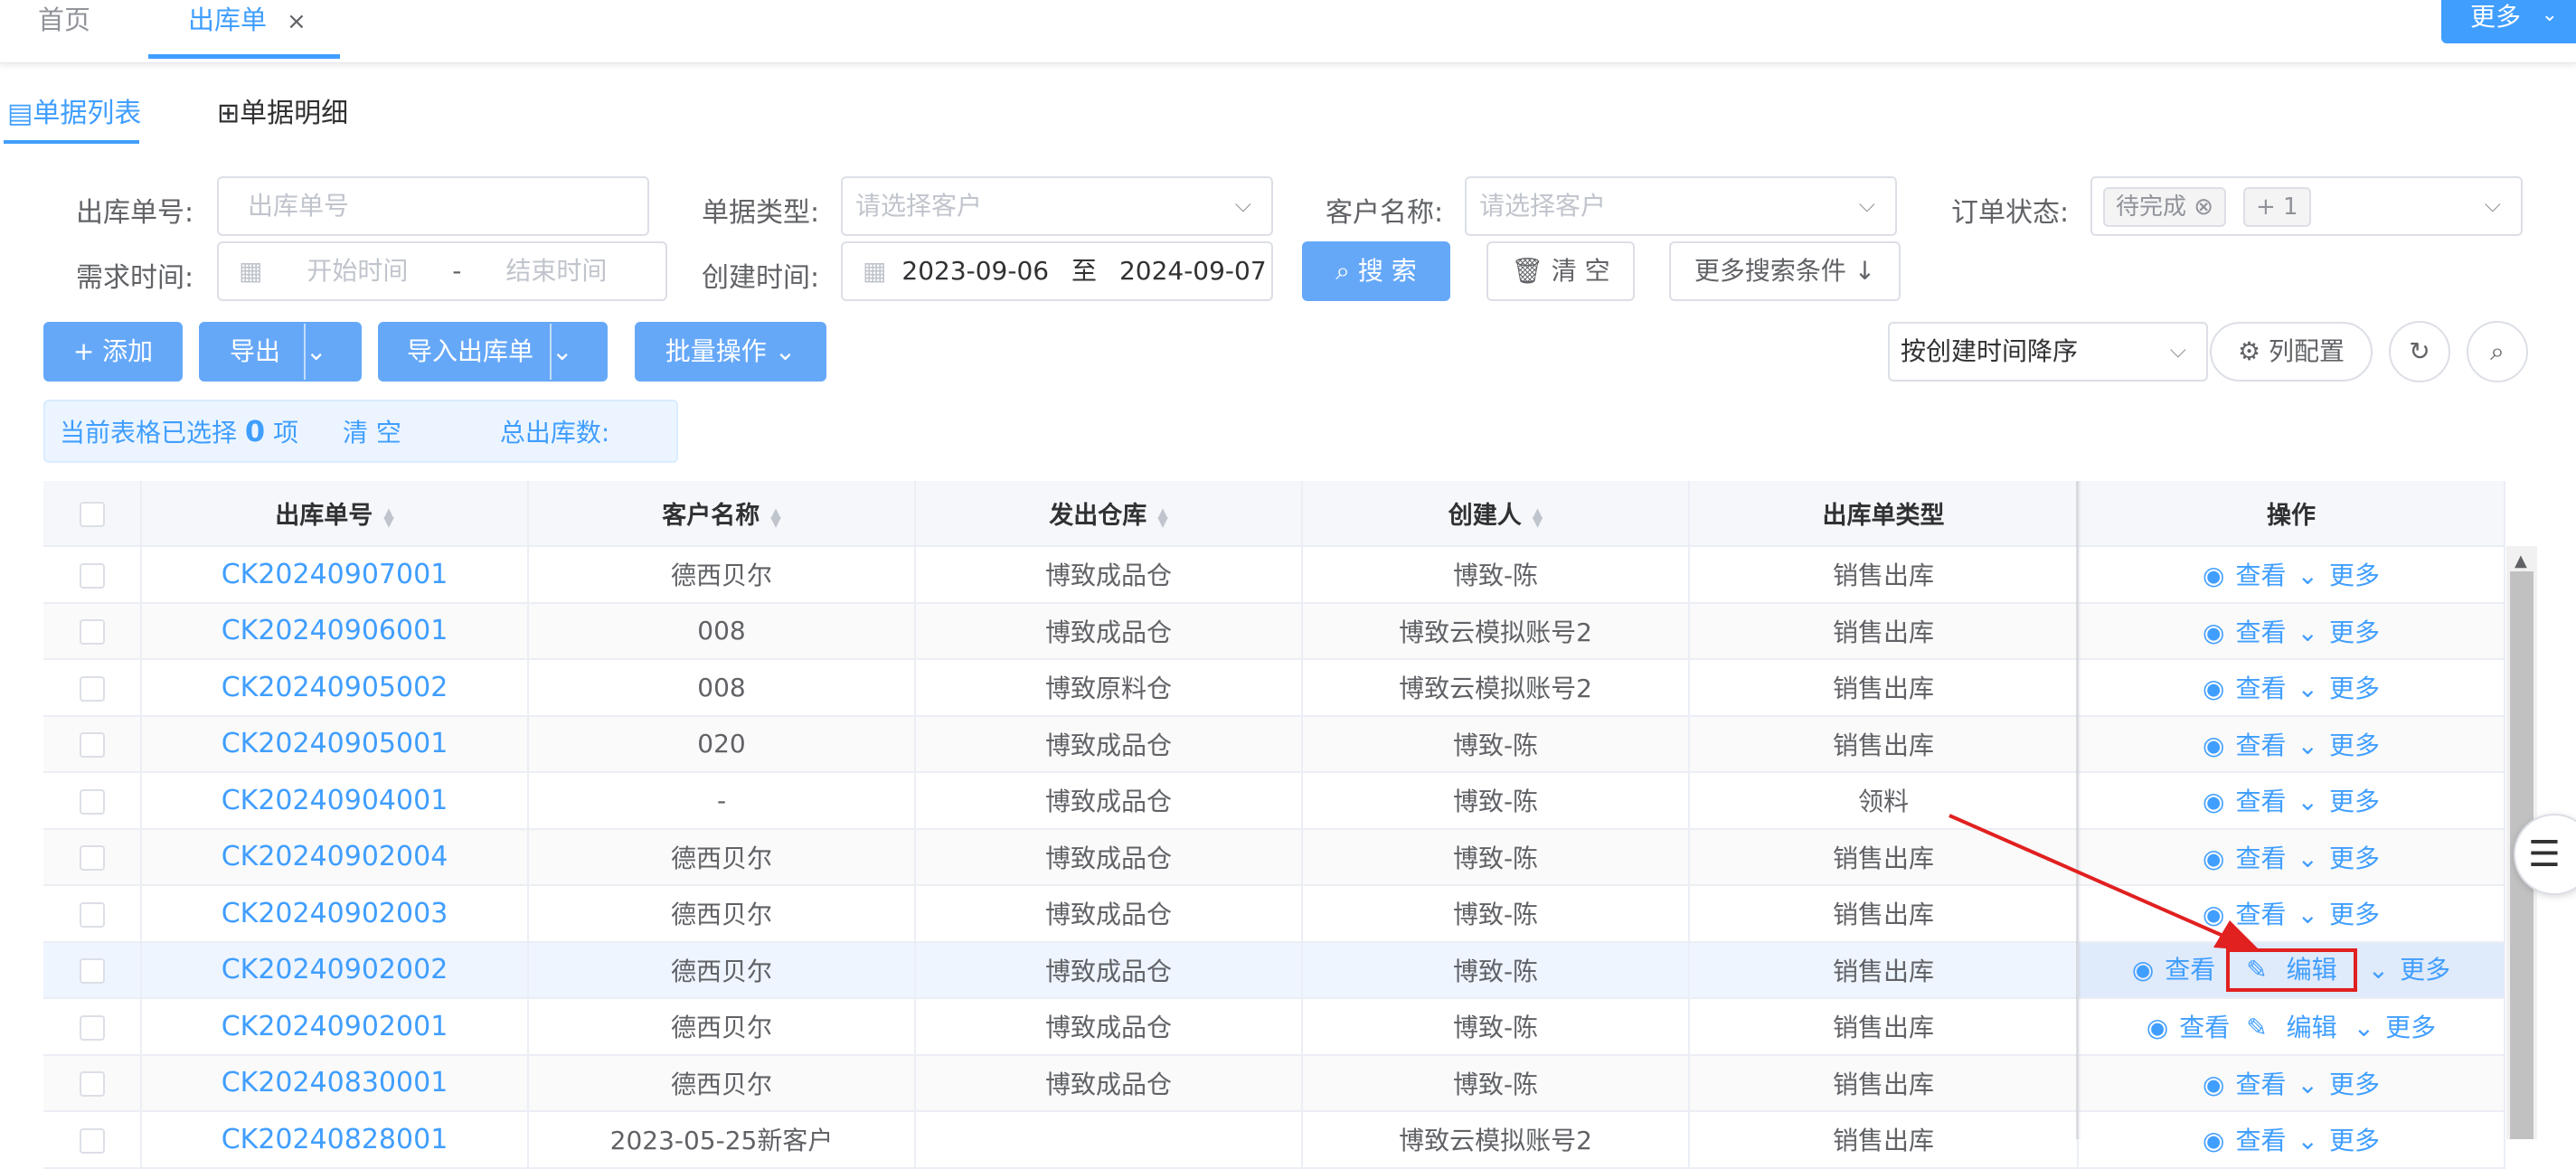 This screenshot has width=2576, height=1169. Describe the element at coordinates (2091, 878) in the screenshot. I see `arrow-line` at that location.